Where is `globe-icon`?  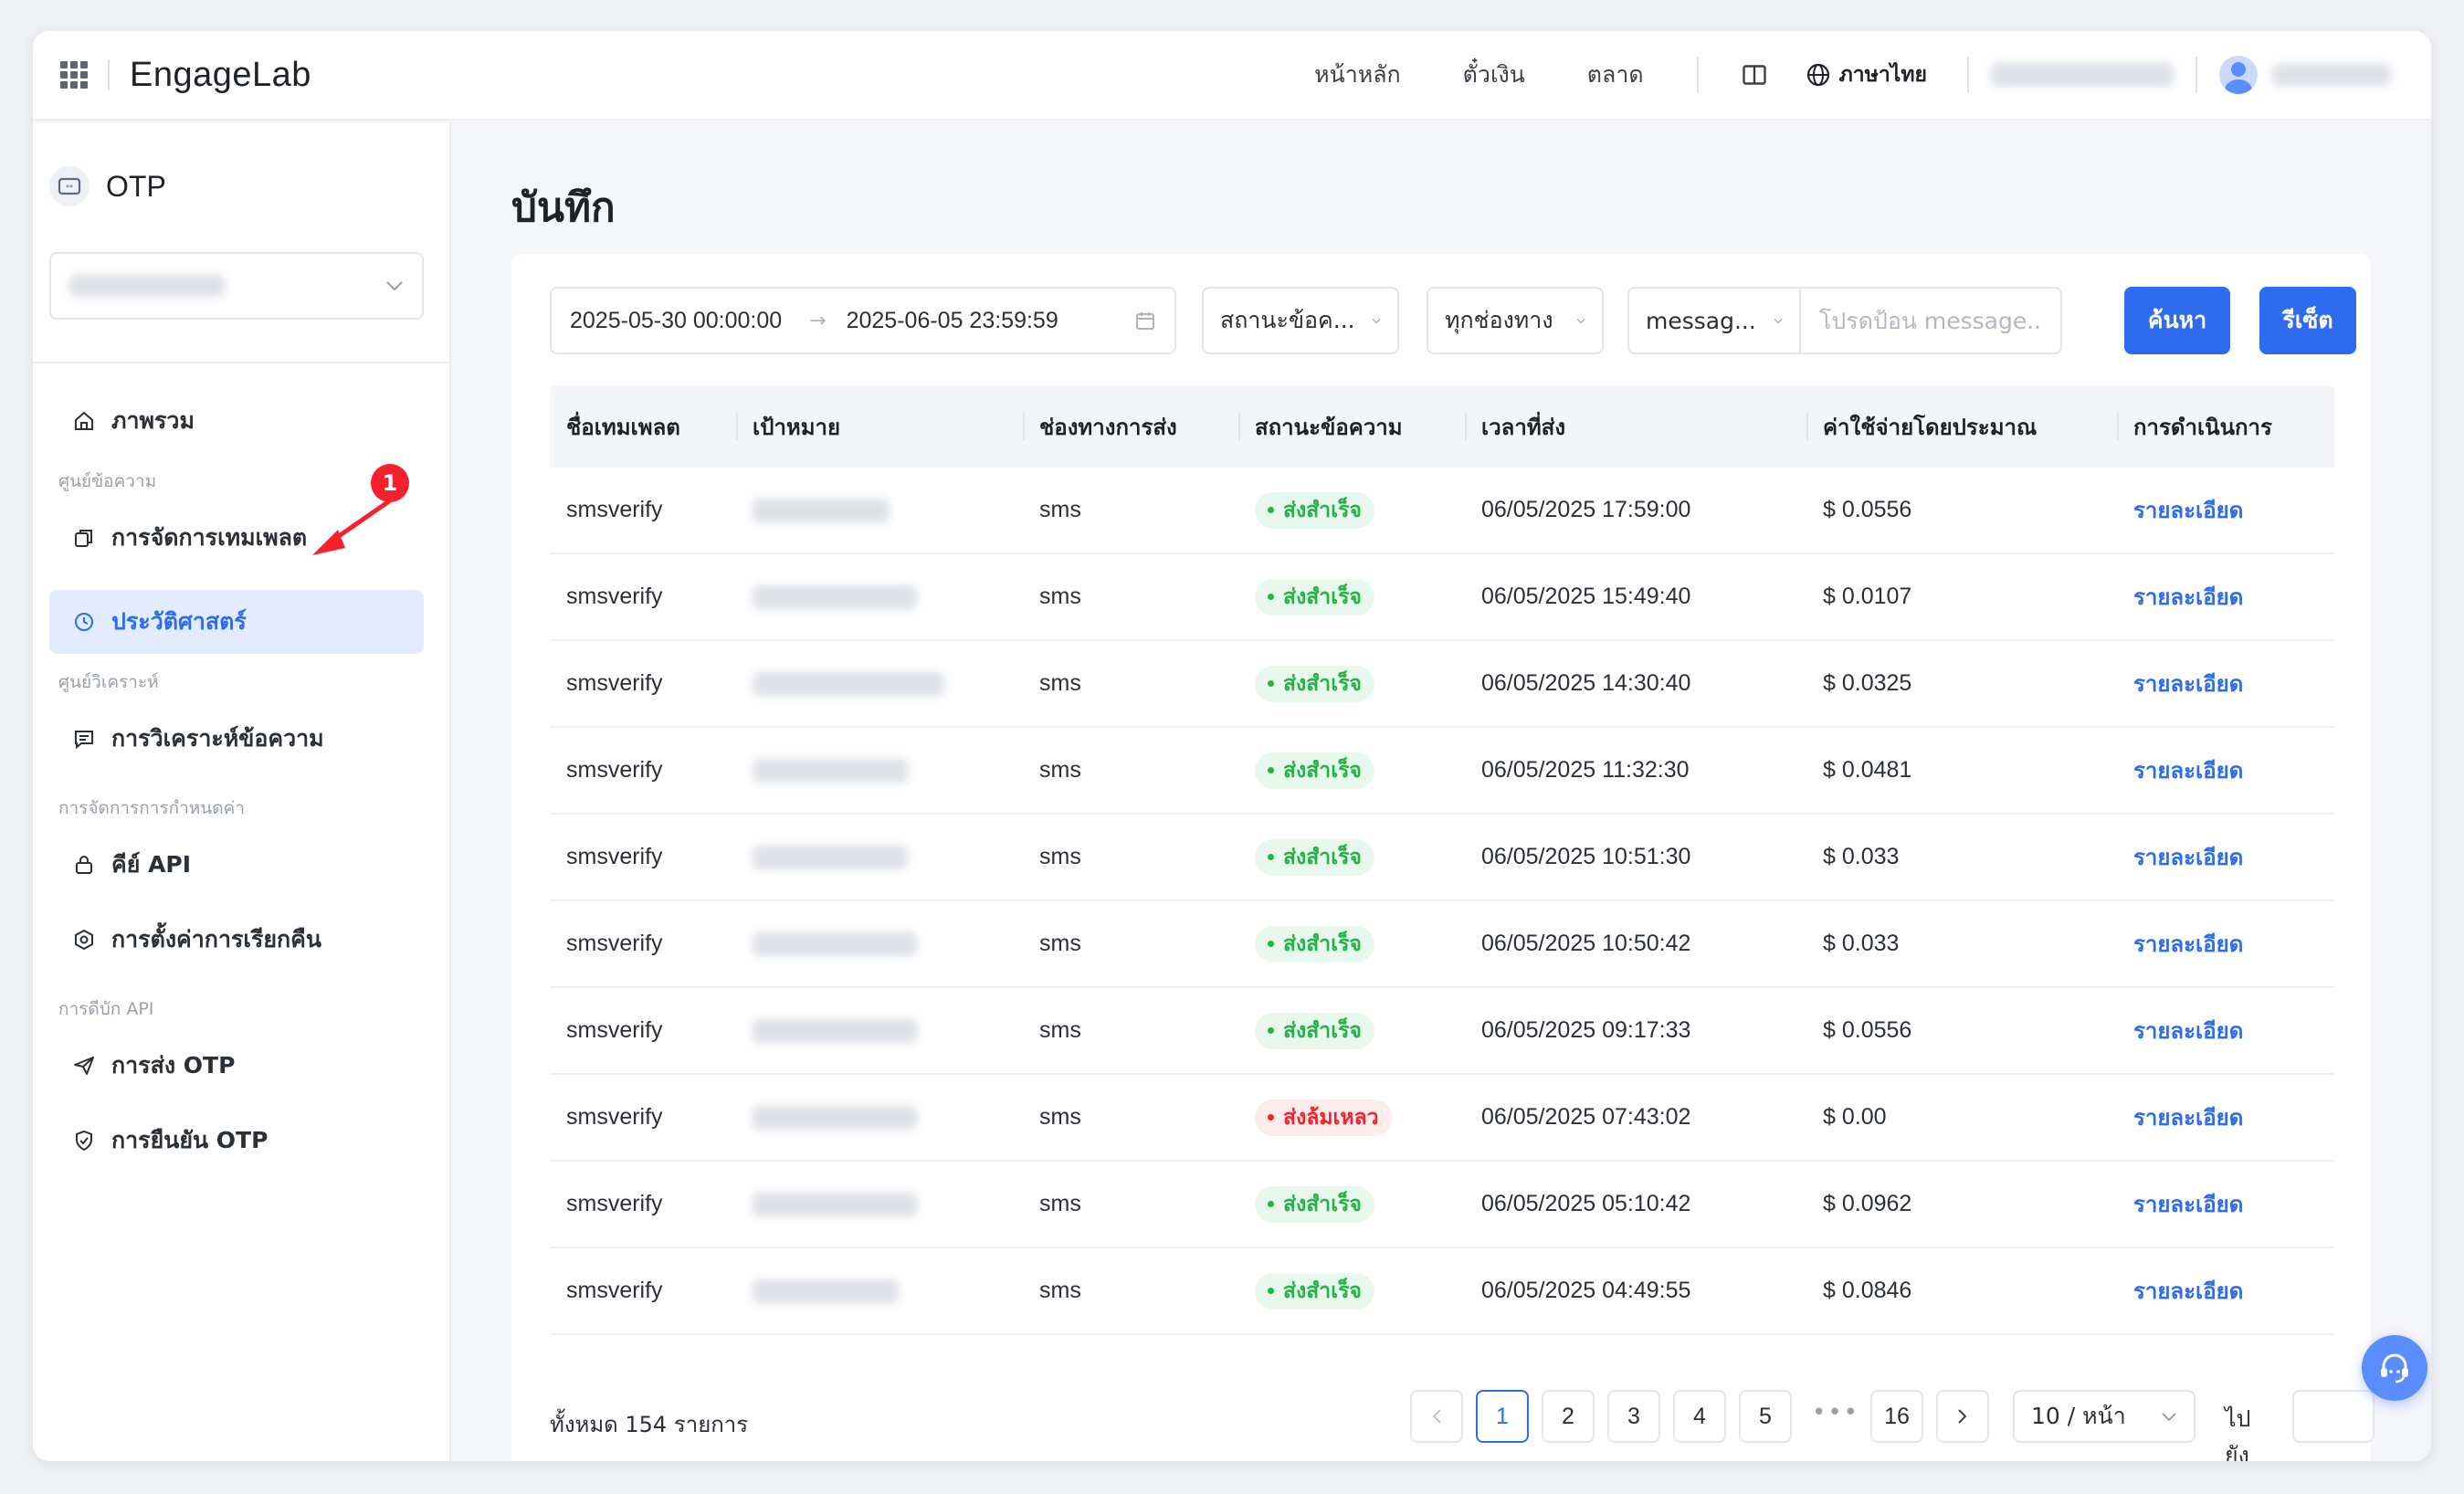
globe-icon is located at coordinates (1817, 75).